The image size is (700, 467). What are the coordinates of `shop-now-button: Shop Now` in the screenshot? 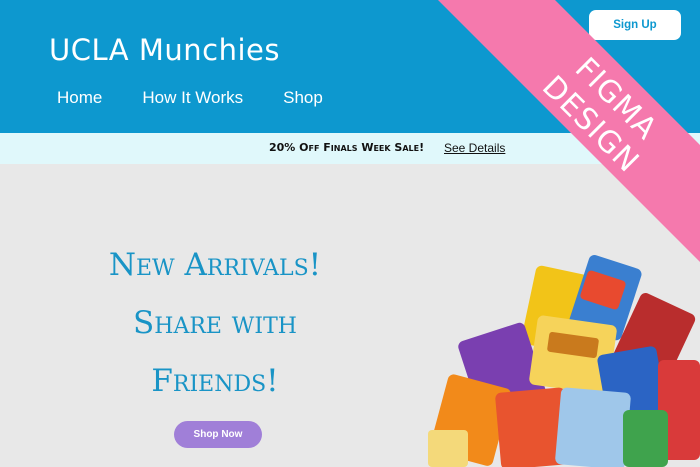 It's located at (218, 434).